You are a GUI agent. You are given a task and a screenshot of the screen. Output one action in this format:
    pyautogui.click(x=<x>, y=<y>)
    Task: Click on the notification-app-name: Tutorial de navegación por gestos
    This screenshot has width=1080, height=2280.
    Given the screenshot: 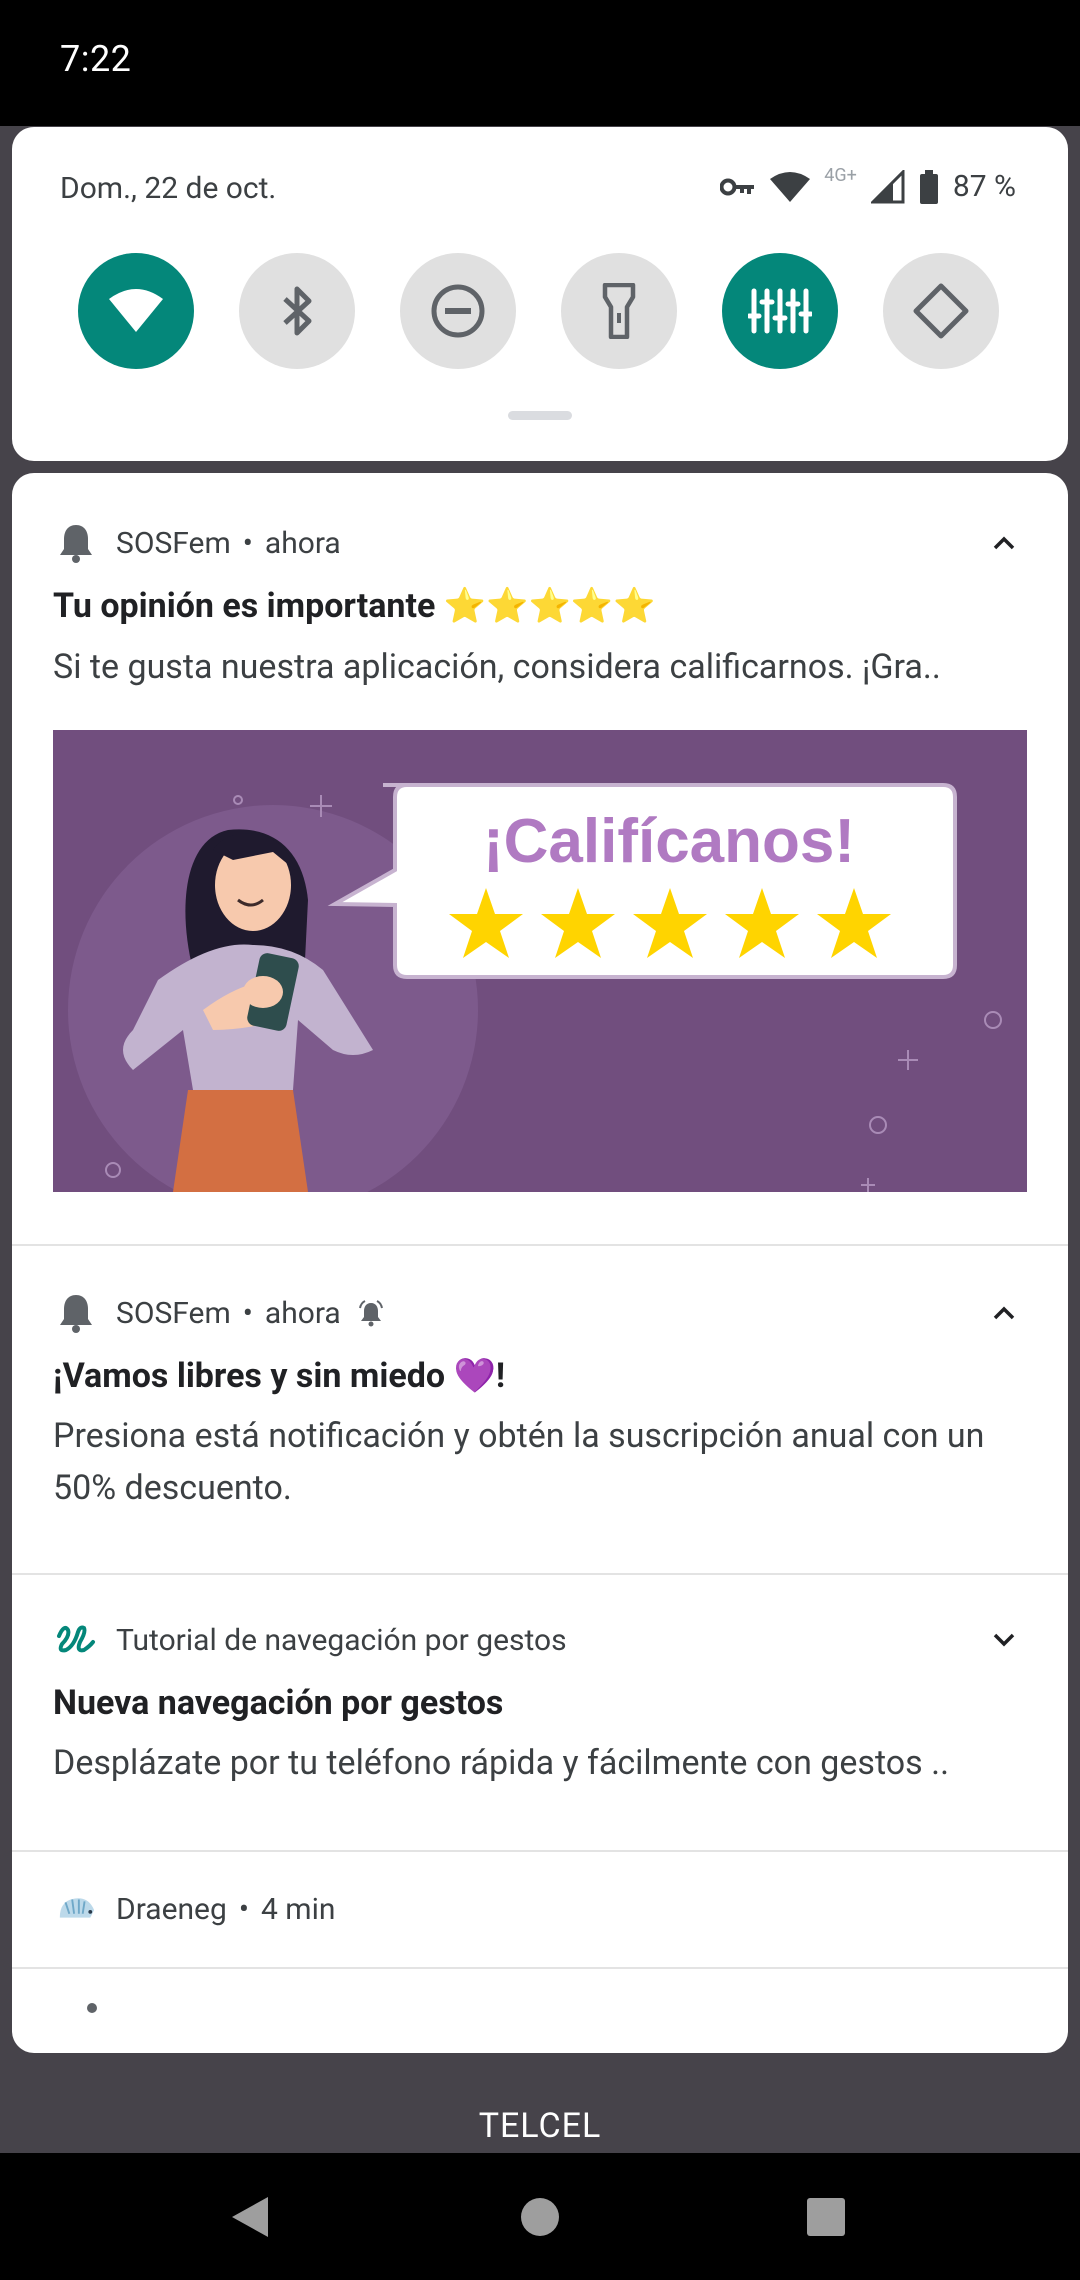 What is the action you would take?
    pyautogui.click(x=341, y=1640)
    